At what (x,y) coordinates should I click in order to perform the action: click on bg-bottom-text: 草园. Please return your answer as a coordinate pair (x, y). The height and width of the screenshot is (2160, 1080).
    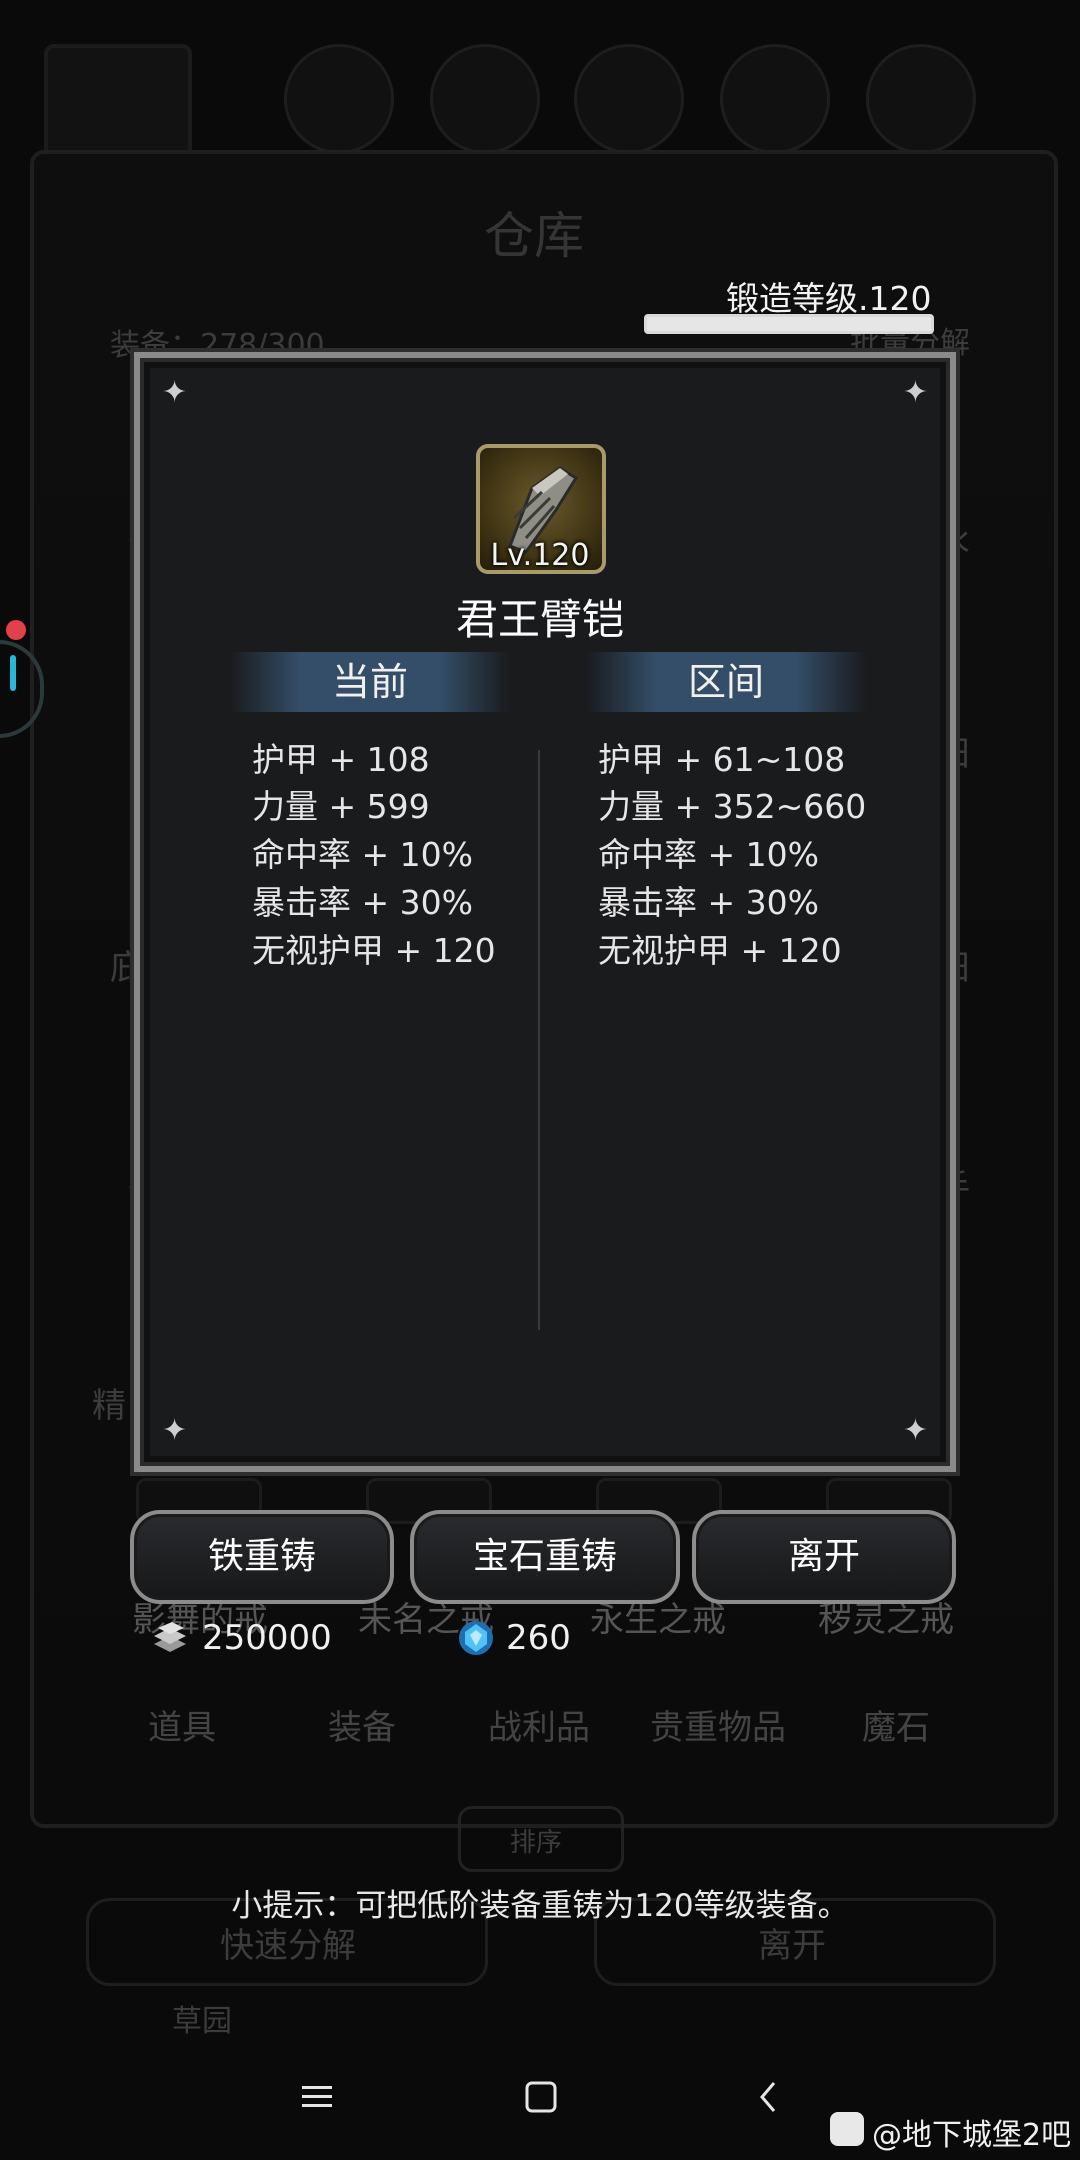
    Looking at the image, I should click on (202, 2021).